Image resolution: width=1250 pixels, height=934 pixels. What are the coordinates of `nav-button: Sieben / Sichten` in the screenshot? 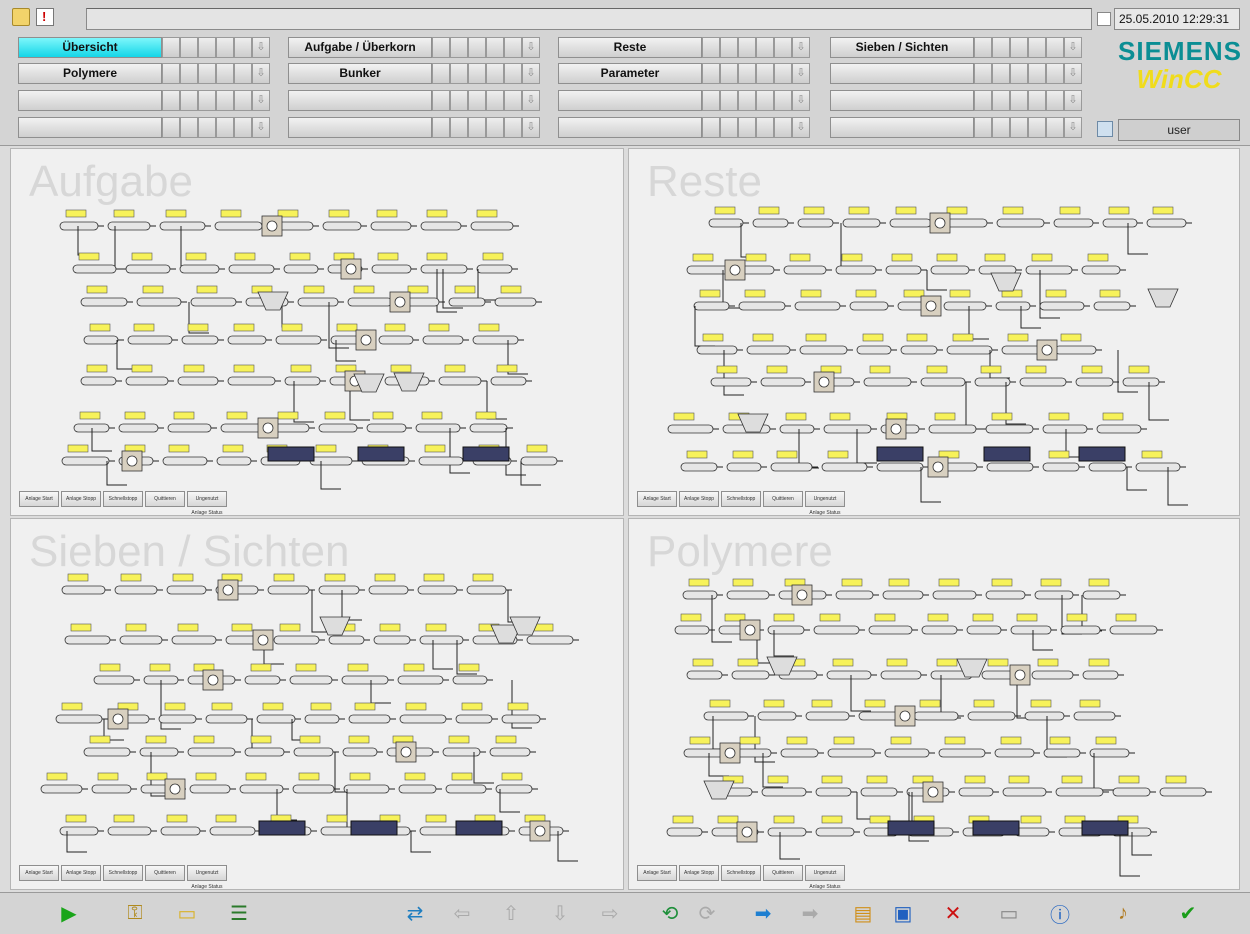 It's located at (902, 47).